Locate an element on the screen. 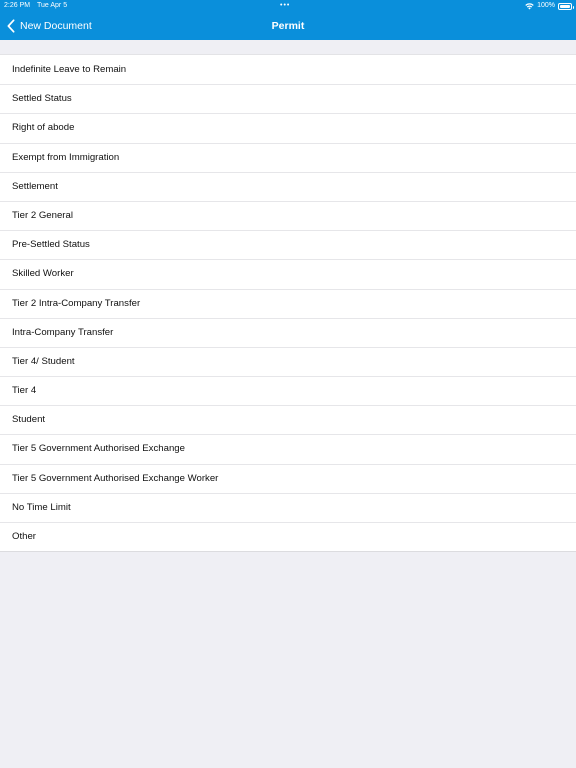  wifi-icon is located at coordinates (529, 5).